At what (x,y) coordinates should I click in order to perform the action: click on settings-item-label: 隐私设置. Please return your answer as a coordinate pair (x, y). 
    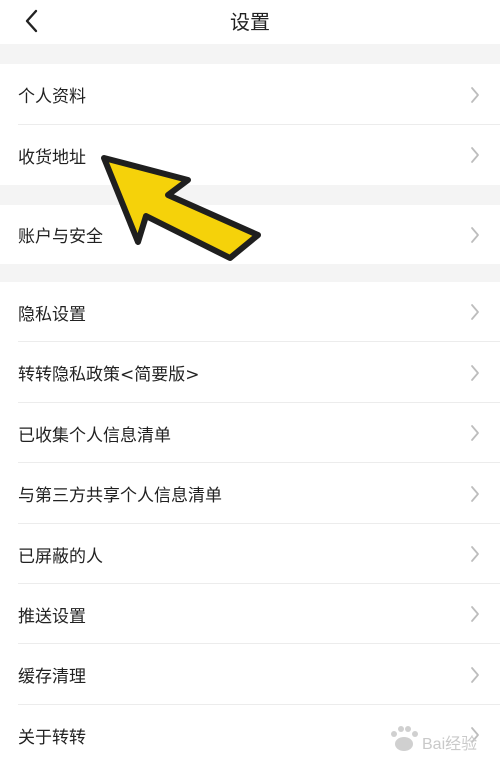
    Looking at the image, I should click on (52, 314).